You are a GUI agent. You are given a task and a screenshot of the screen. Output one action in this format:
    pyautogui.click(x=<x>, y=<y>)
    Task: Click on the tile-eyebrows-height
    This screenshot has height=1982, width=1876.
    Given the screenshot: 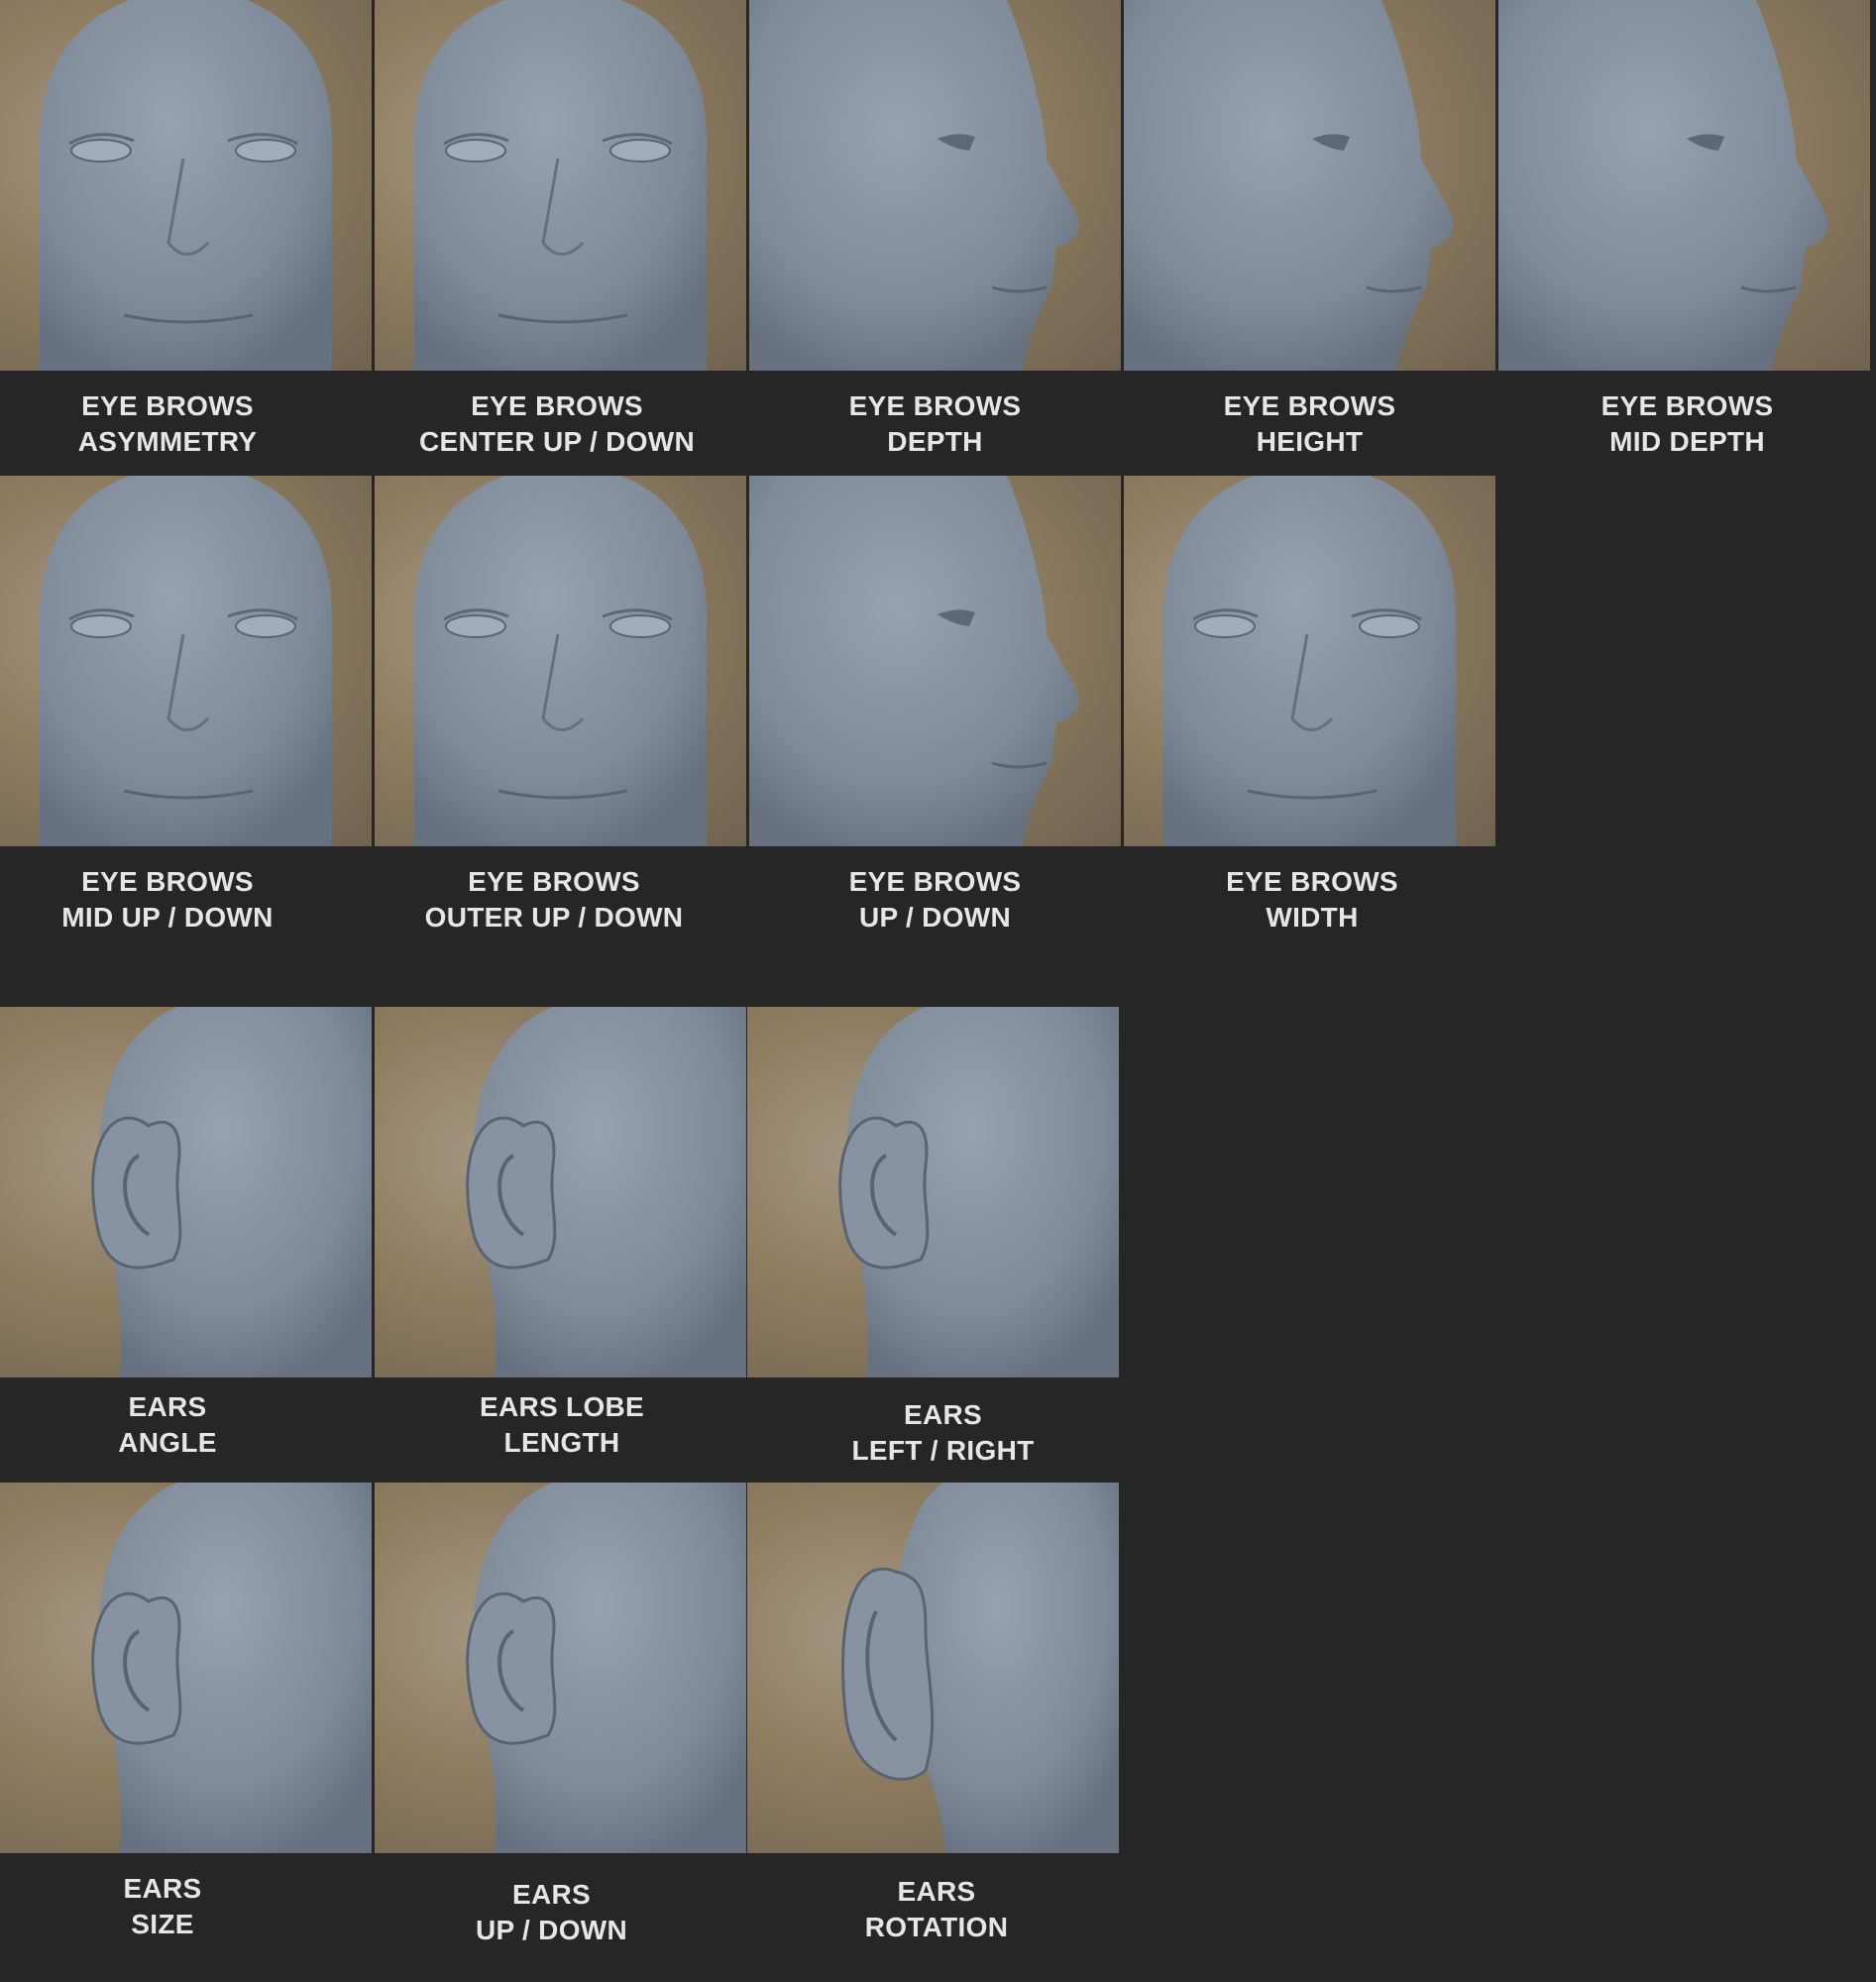 What is the action you would take?
    pyautogui.click(x=1309, y=185)
    